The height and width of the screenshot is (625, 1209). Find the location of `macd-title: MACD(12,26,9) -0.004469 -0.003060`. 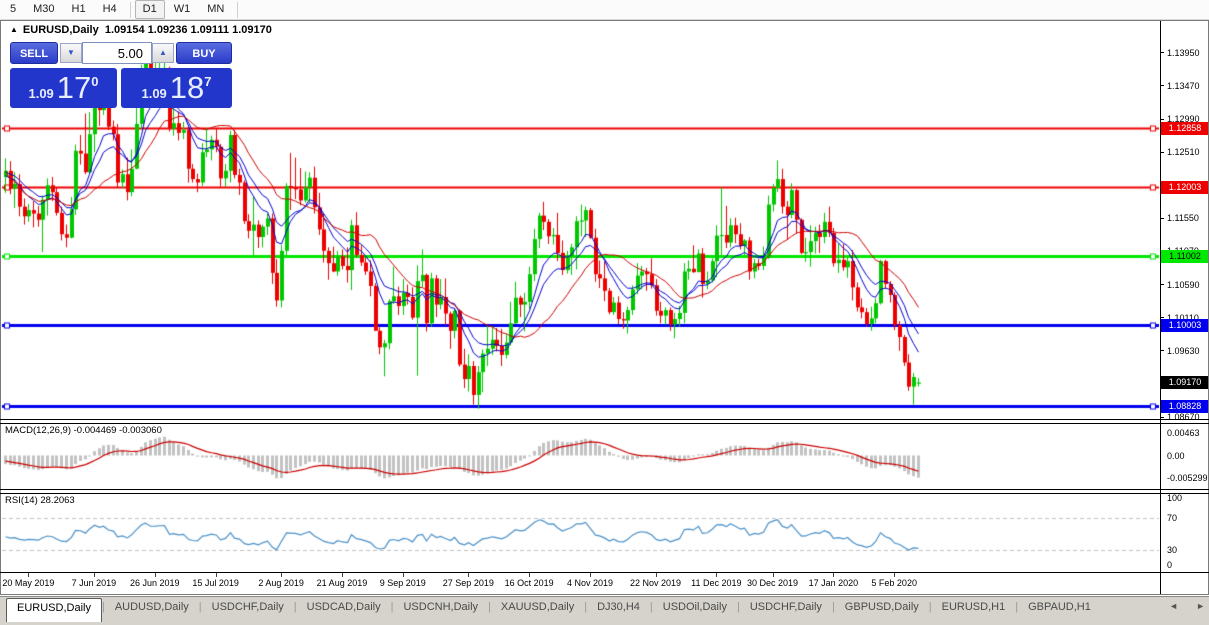

macd-title: MACD(12,26,9) -0.004469 -0.003060 is located at coordinates (83, 430).